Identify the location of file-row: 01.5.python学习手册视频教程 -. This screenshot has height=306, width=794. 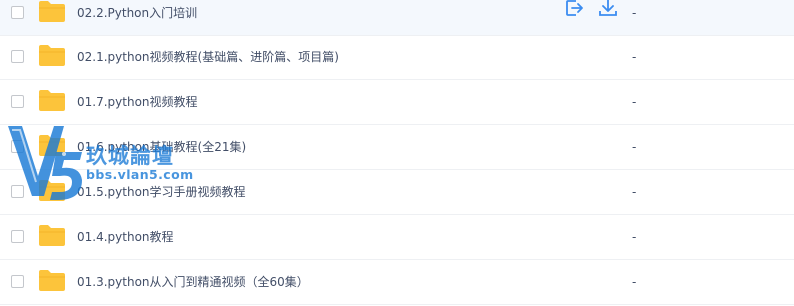
(397, 193).